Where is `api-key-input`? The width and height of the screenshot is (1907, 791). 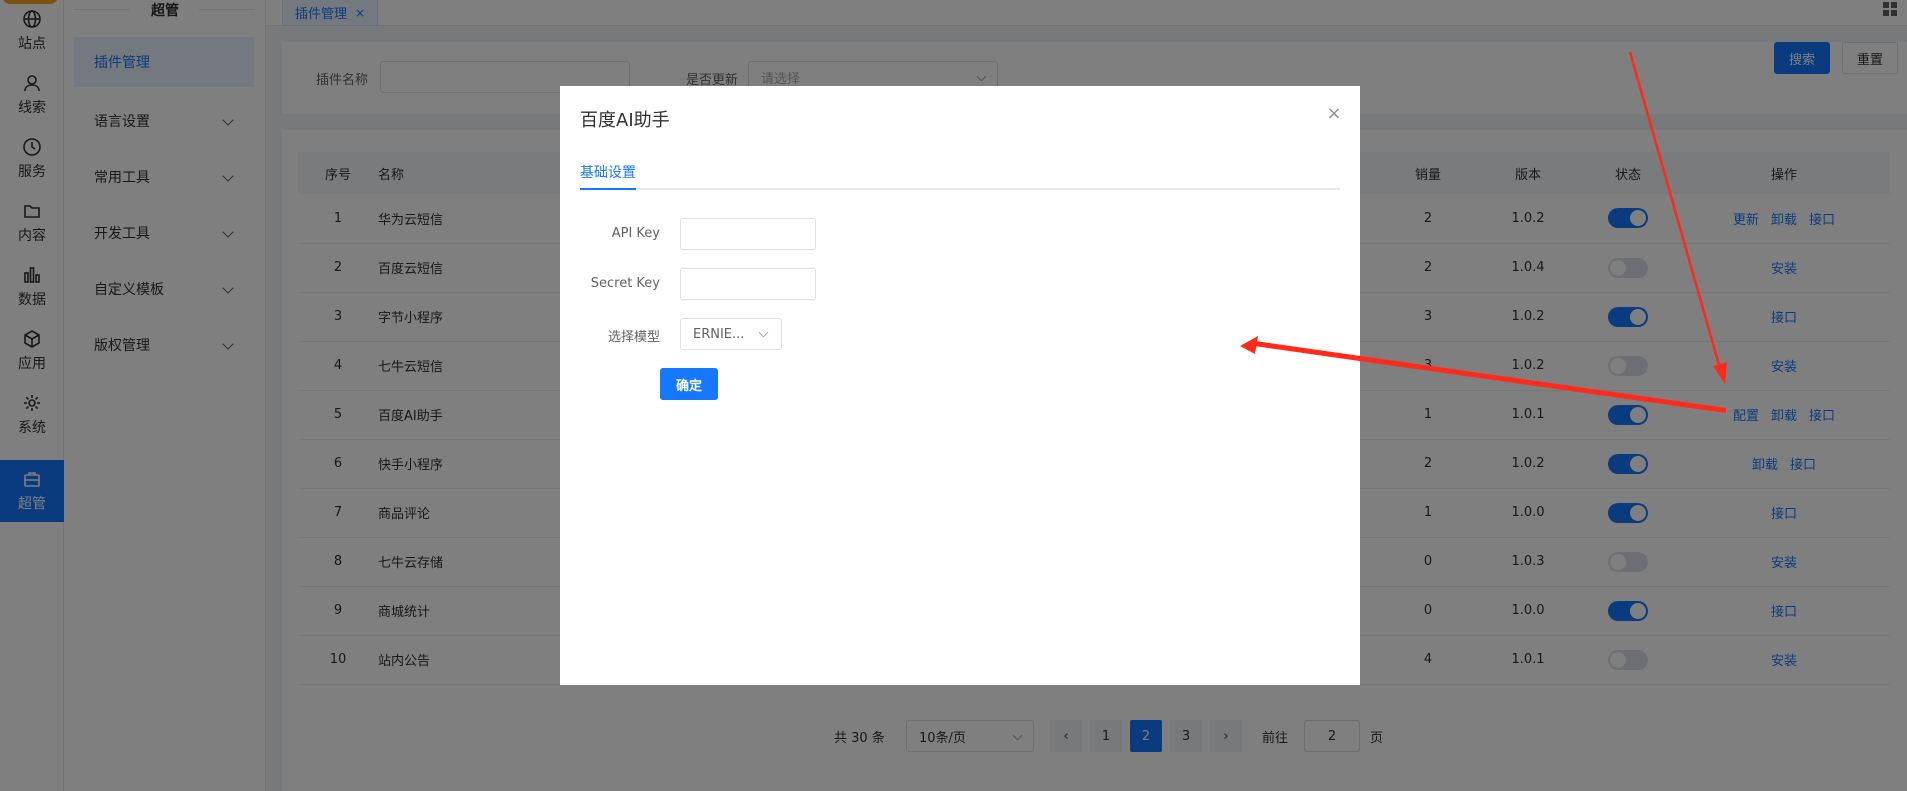 api-key-input is located at coordinates (748, 234).